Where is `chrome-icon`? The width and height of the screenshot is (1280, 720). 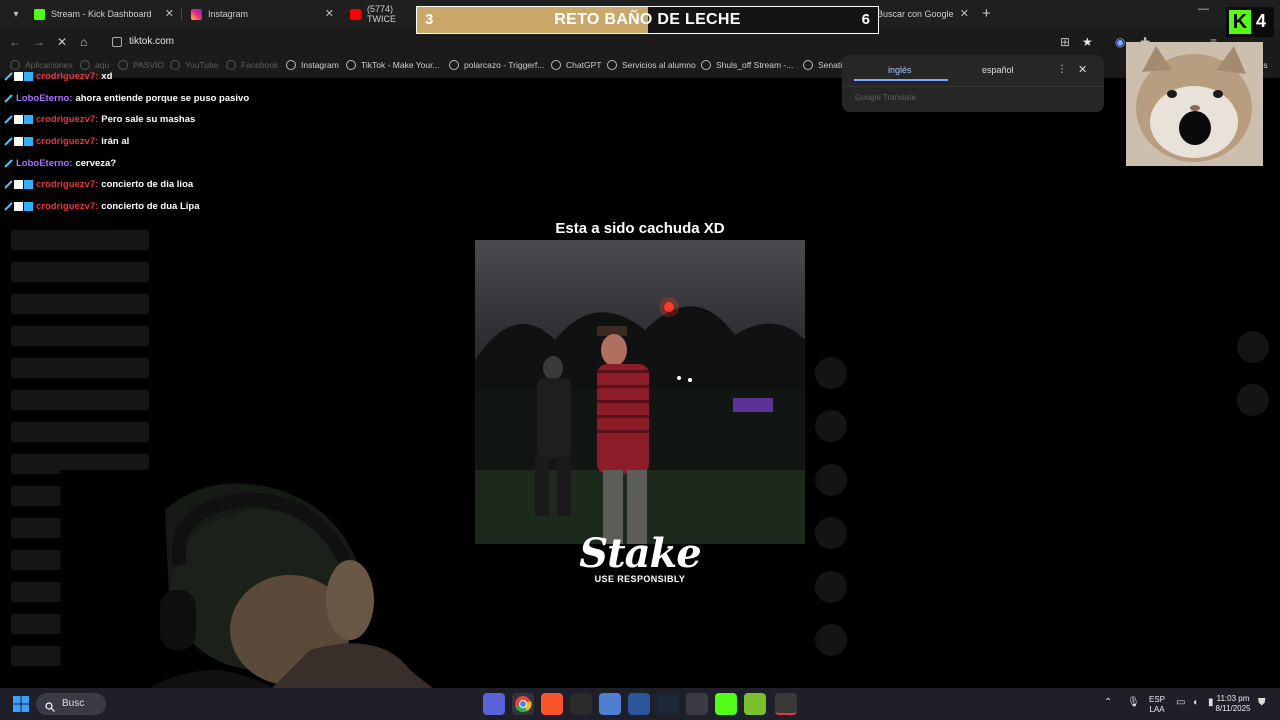 chrome-icon is located at coordinates (523, 704).